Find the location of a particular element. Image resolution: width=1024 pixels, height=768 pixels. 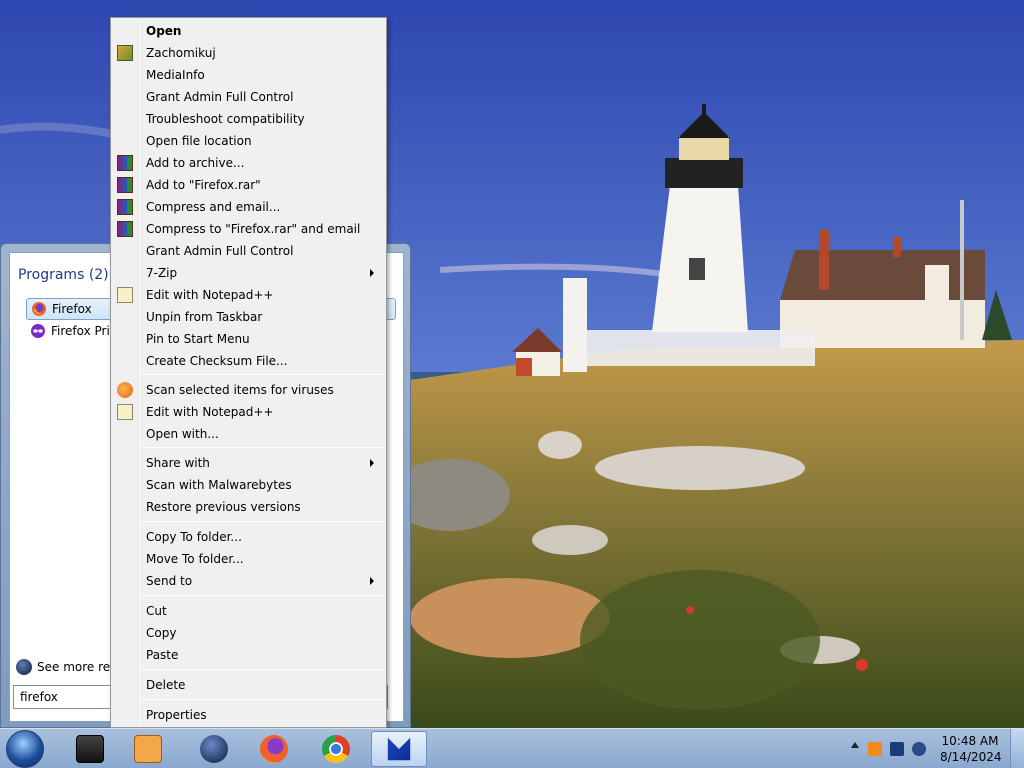

antivirus-scan-icon is located at coordinates (125, 390).